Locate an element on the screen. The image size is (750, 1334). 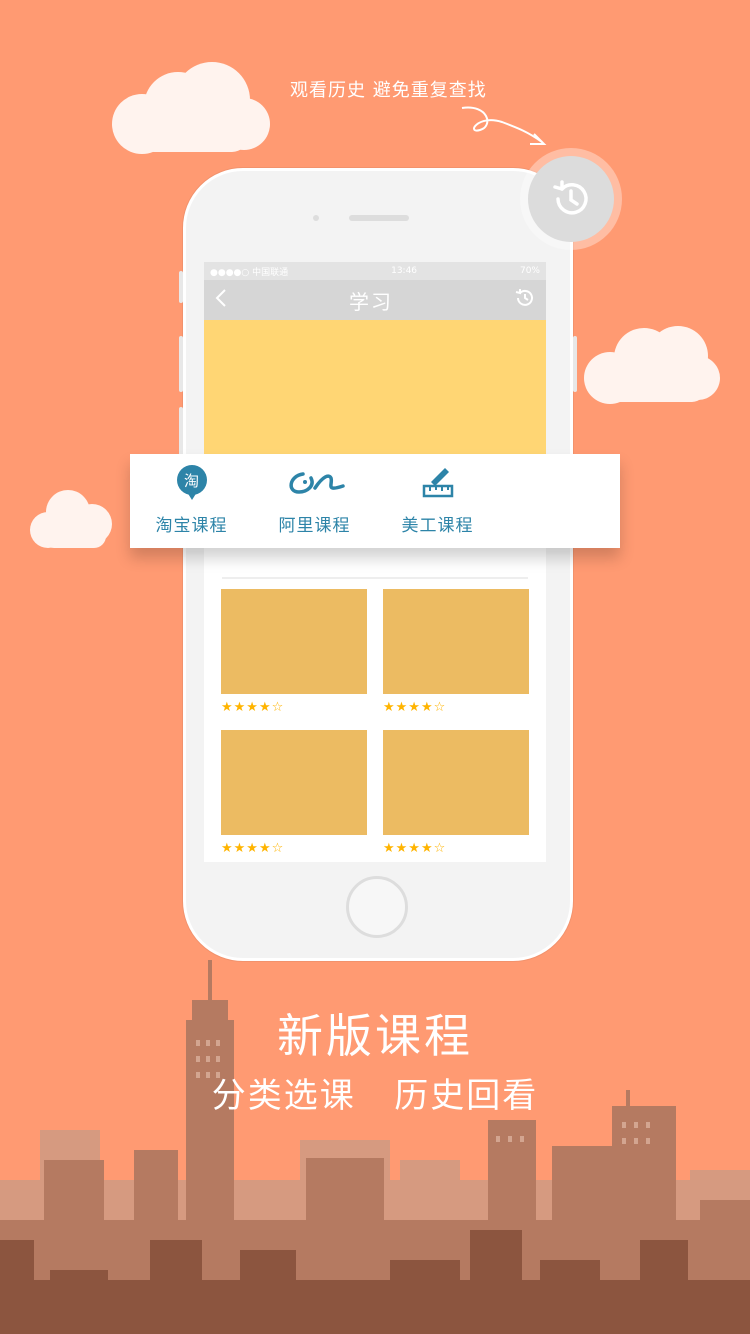
history-badge-circle is located at coordinates (571, 199).